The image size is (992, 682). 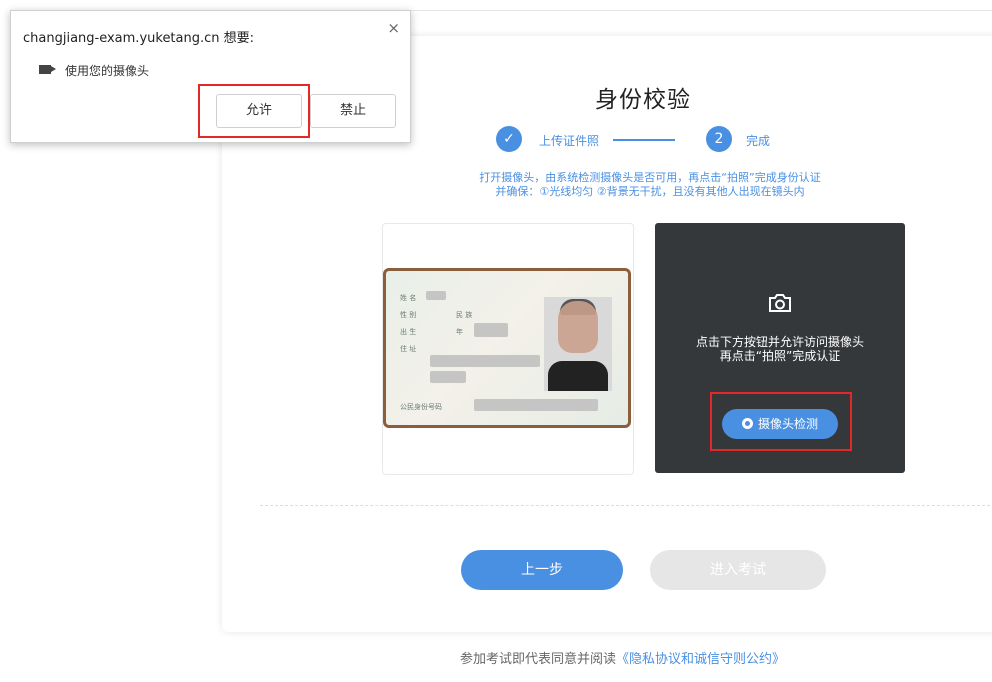 I want to click on previous-step-button: 上一步, so click(x=542, y=570).